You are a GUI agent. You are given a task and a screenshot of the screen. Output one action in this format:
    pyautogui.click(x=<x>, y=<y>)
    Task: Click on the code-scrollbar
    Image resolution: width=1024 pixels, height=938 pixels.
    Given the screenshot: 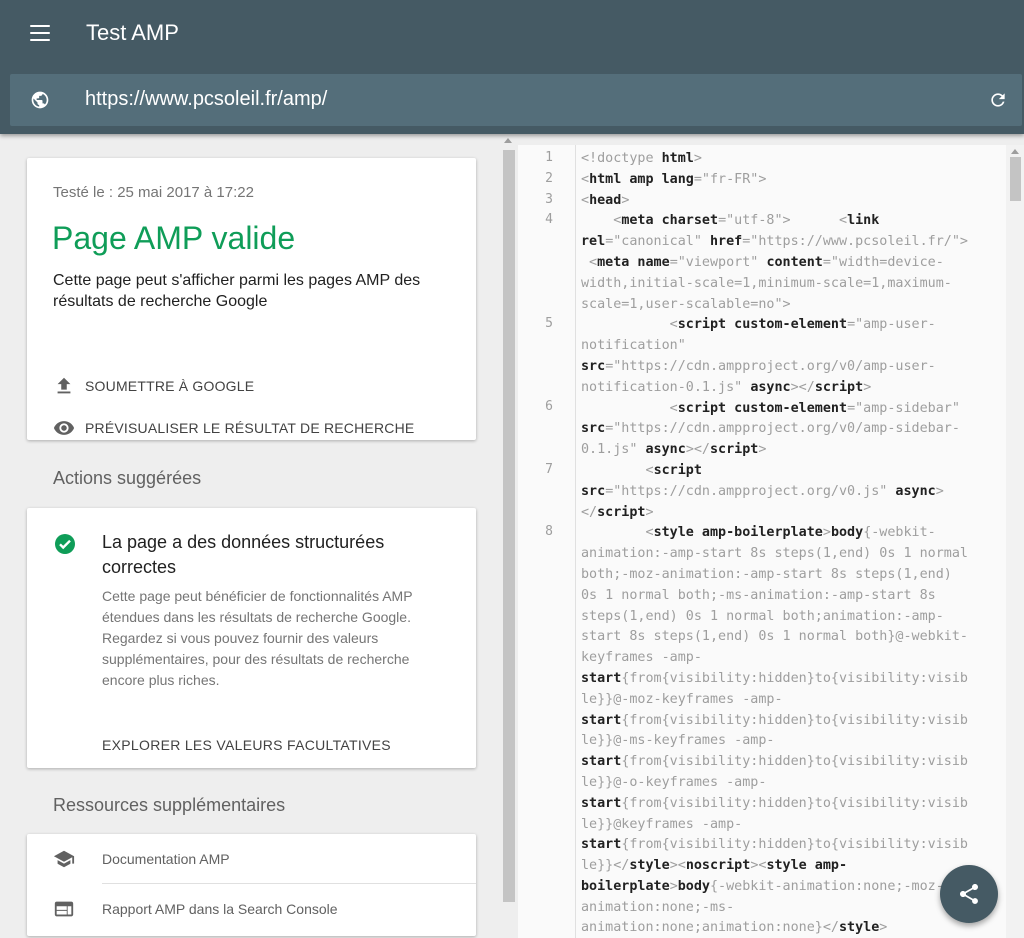 What is the action you would take?
    pyautogui.click(x=1015, y=541)
    